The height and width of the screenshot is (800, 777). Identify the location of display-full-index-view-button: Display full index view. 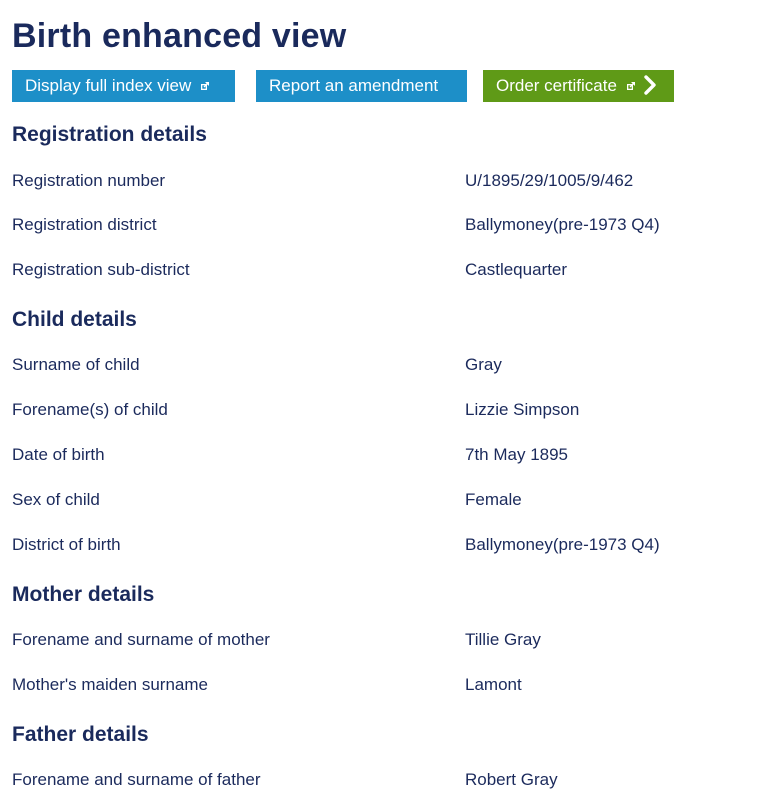
(123, 86).